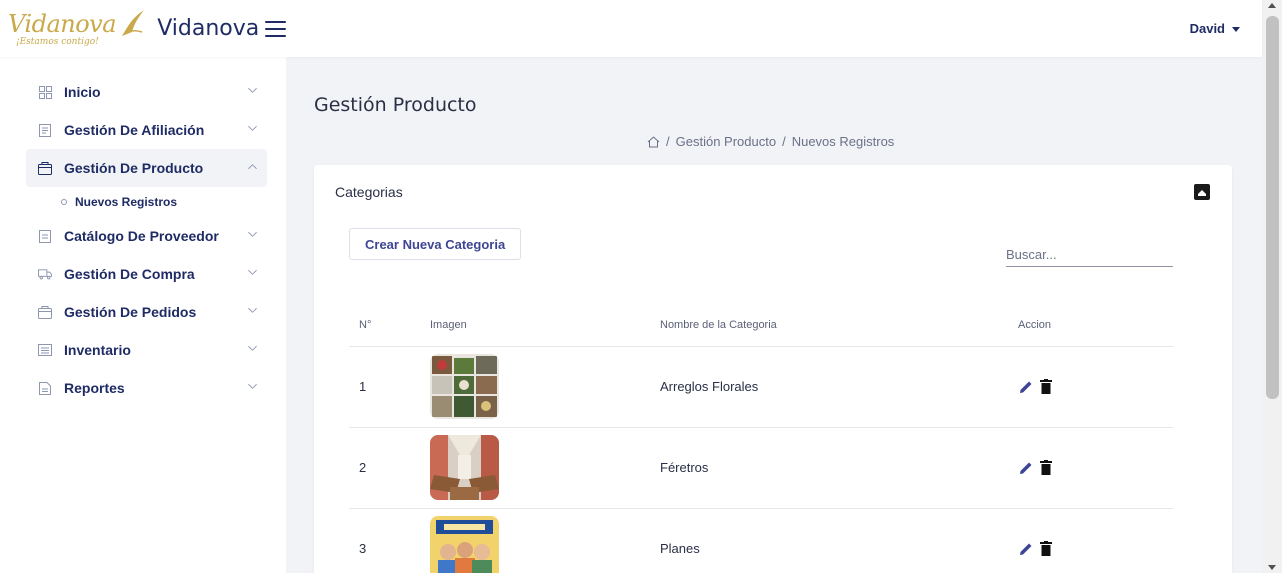 The image size is (1282, 573). I want to click on breadcrumb-item: Gestión Producto, so click(726, 141).